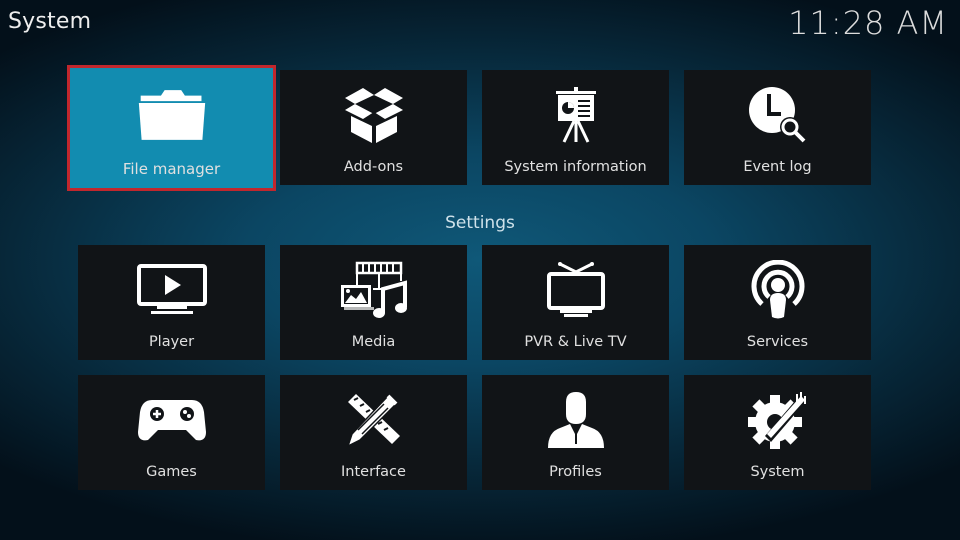 This screenshot has height=540, width=960. Describe the element at coordinates (778, 420) in the screenshot. I see `gear-wrench-icon` at that location.